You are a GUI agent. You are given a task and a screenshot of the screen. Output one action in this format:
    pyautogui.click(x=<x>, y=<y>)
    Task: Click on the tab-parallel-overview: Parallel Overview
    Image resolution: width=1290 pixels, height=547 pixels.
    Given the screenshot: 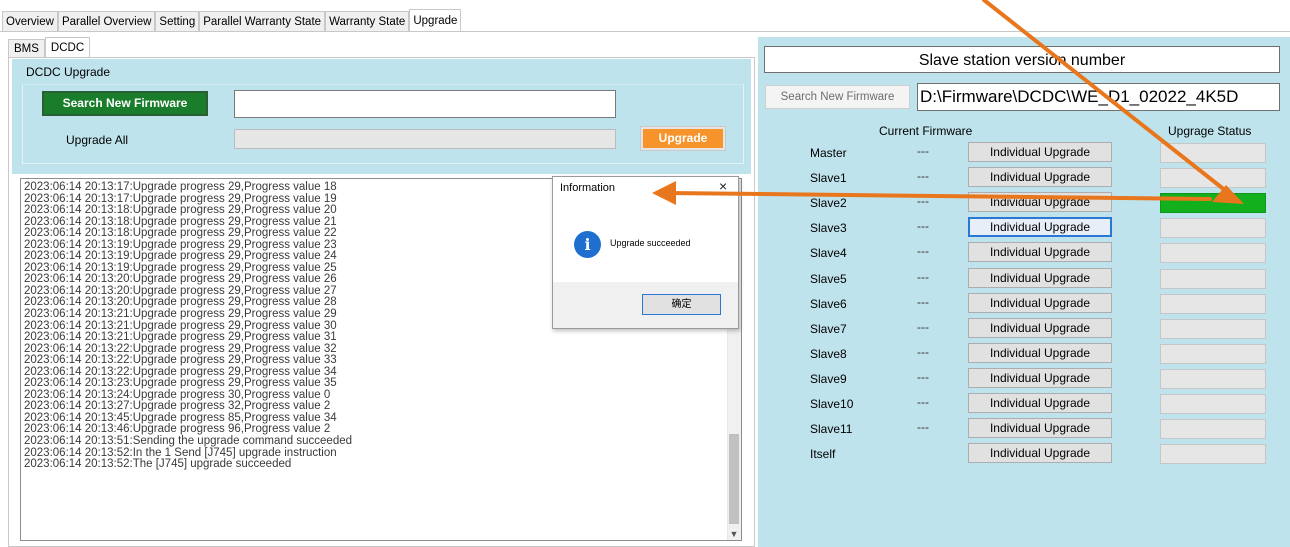 What is the action you would take?
    pyautogui.click(x=106, y=21)
    